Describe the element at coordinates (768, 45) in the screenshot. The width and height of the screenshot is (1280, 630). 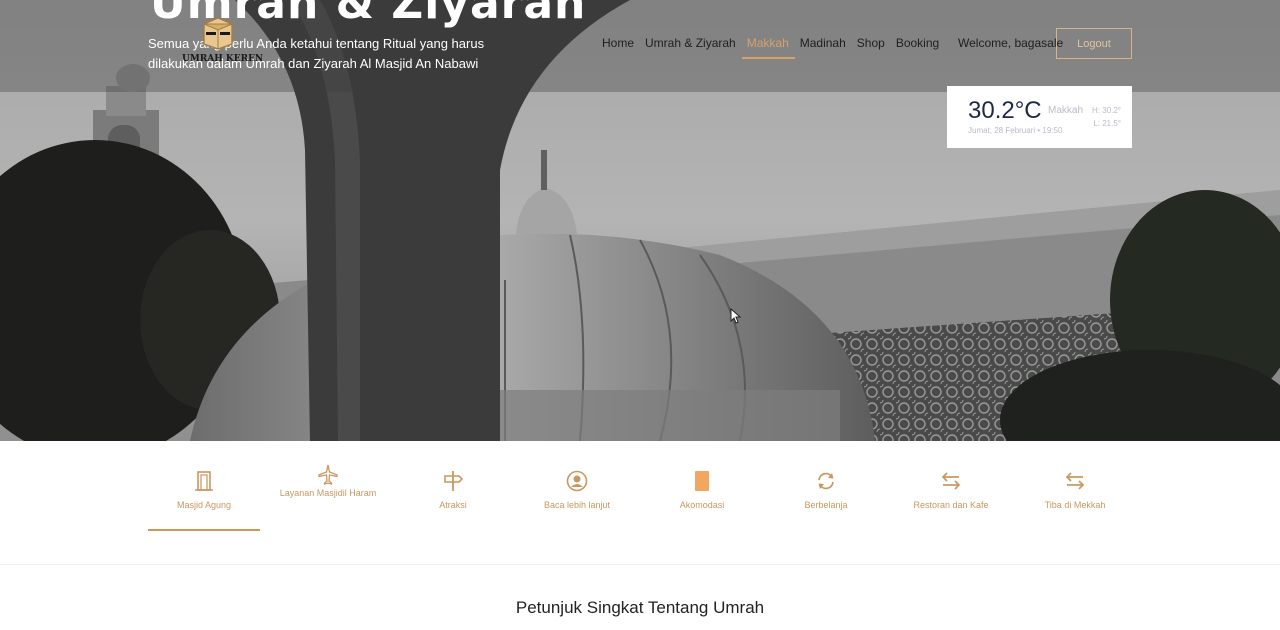
I see `nav-makkah: Makkah` at that location.